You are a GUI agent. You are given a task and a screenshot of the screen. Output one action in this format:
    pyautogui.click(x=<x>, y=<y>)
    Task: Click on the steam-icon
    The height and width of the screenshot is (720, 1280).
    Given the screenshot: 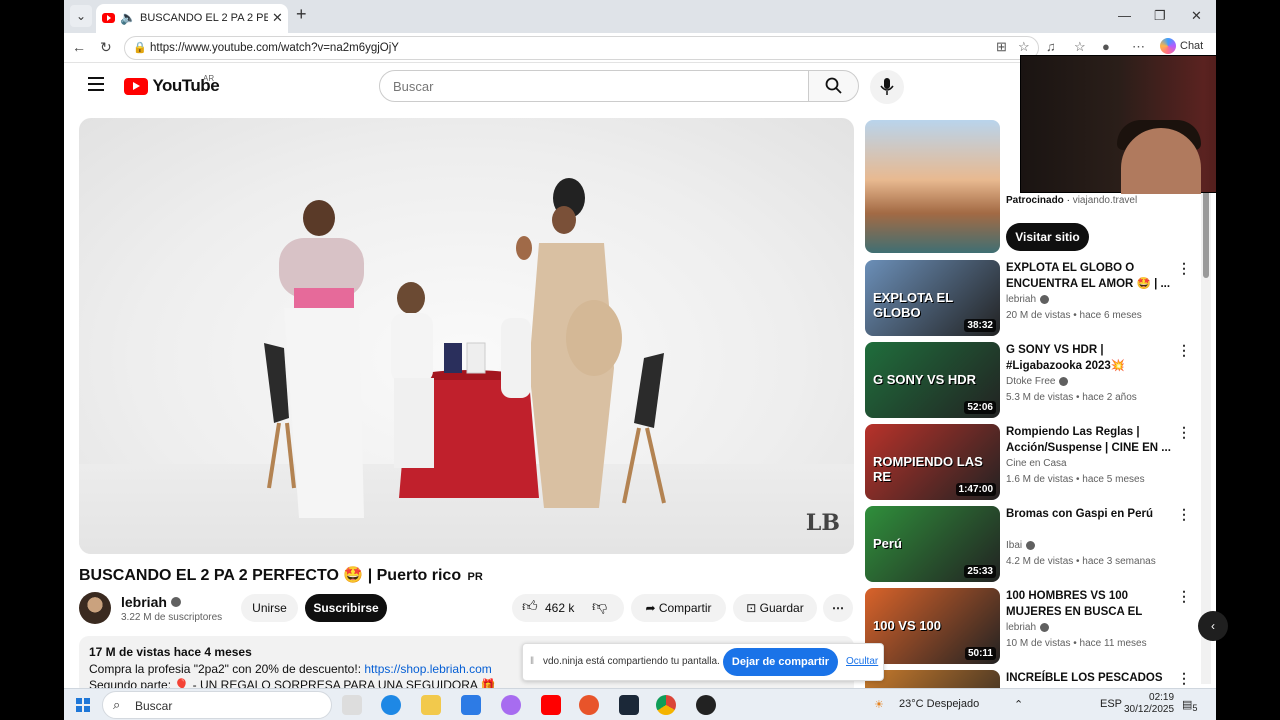 What is the action you would take?
    pyautogui.click(x=629, y=705)
    